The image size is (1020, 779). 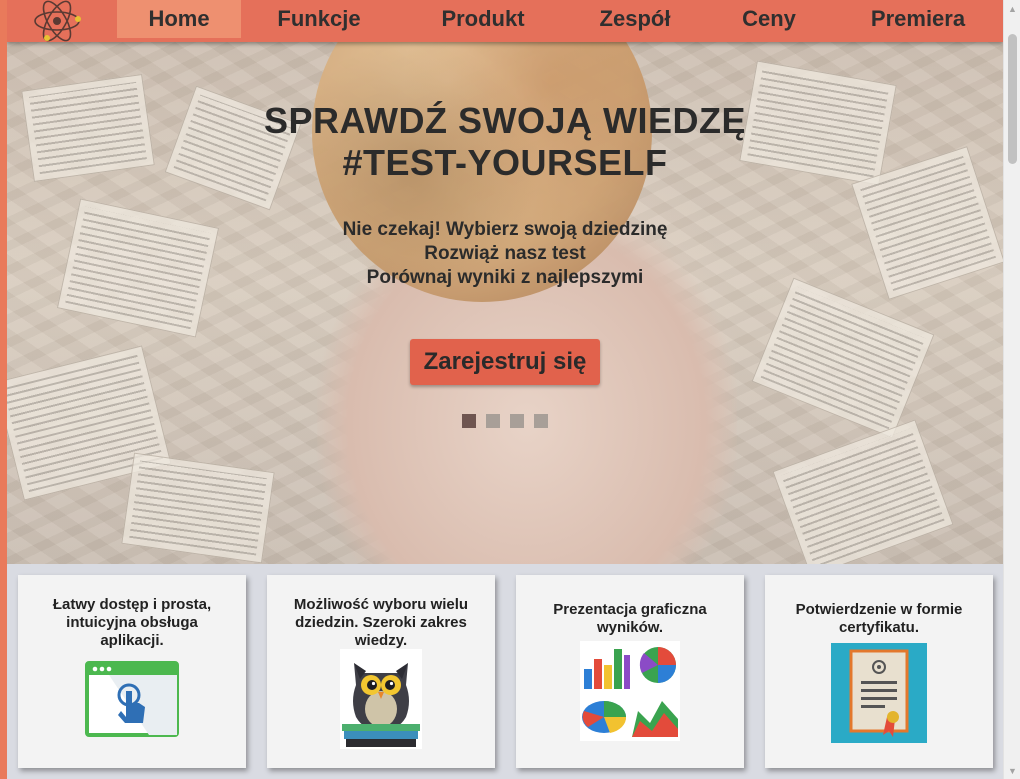 I want to click on owl-books-icon, so click(x=381, y=699).